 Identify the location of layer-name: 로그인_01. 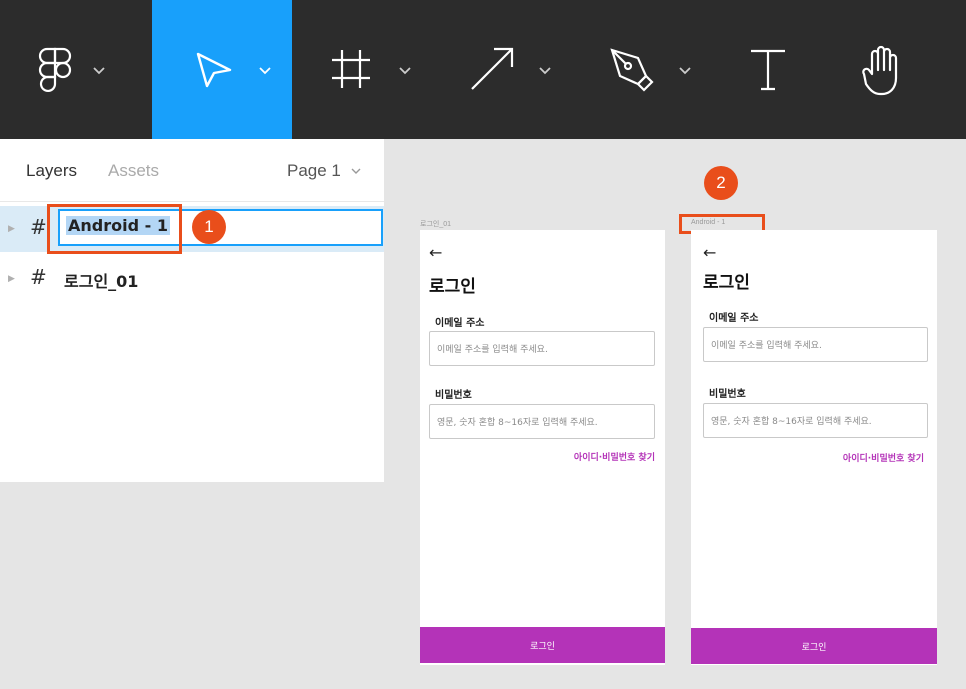
(101, 281).